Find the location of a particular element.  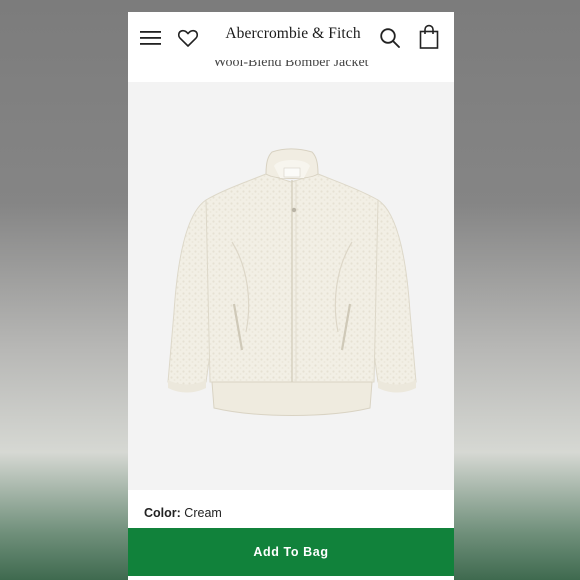

menu-icon is located at coordinates (151, 38).